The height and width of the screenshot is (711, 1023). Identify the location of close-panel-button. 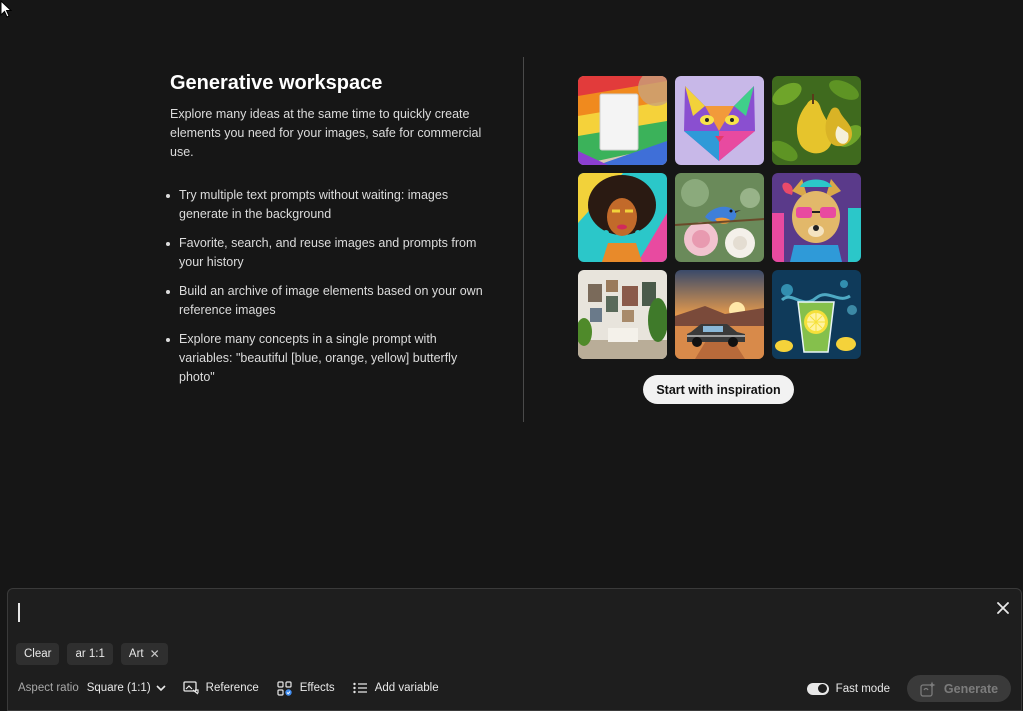
(1003, 608).